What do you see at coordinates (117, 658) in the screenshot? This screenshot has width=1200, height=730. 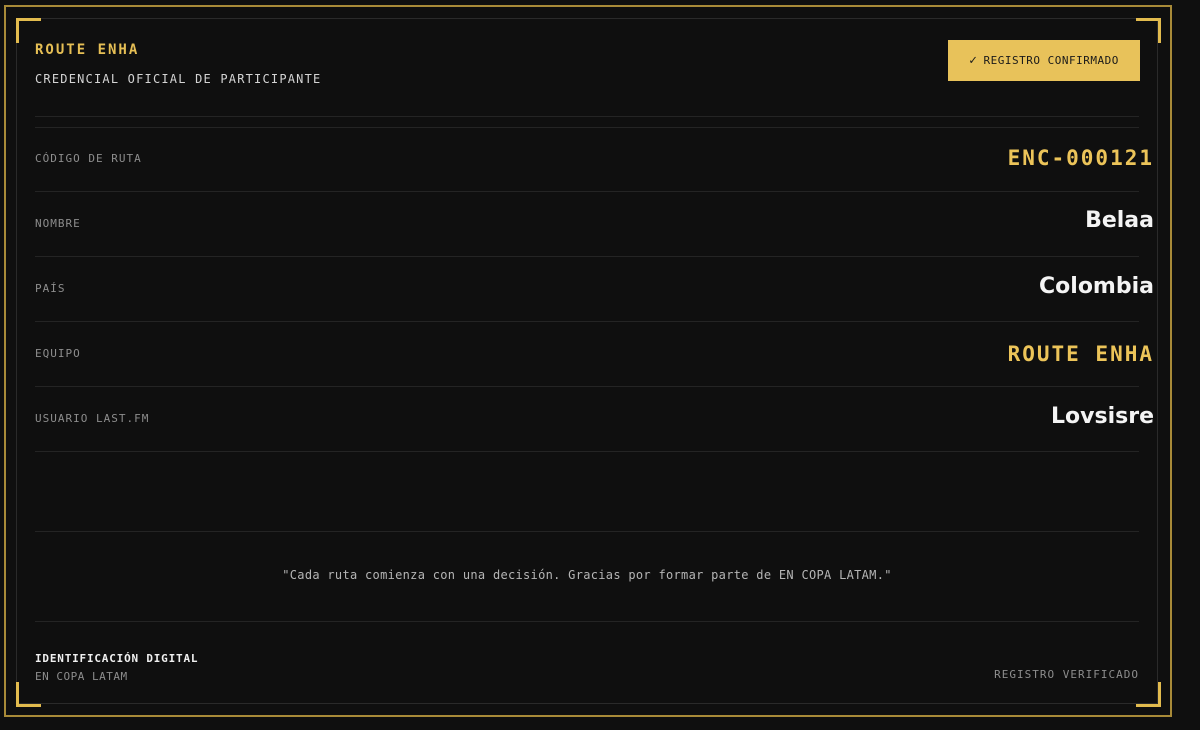 I see `footer-title: IDENTIFICACIÓN DIGITAL` at bounding box center [117, 658].